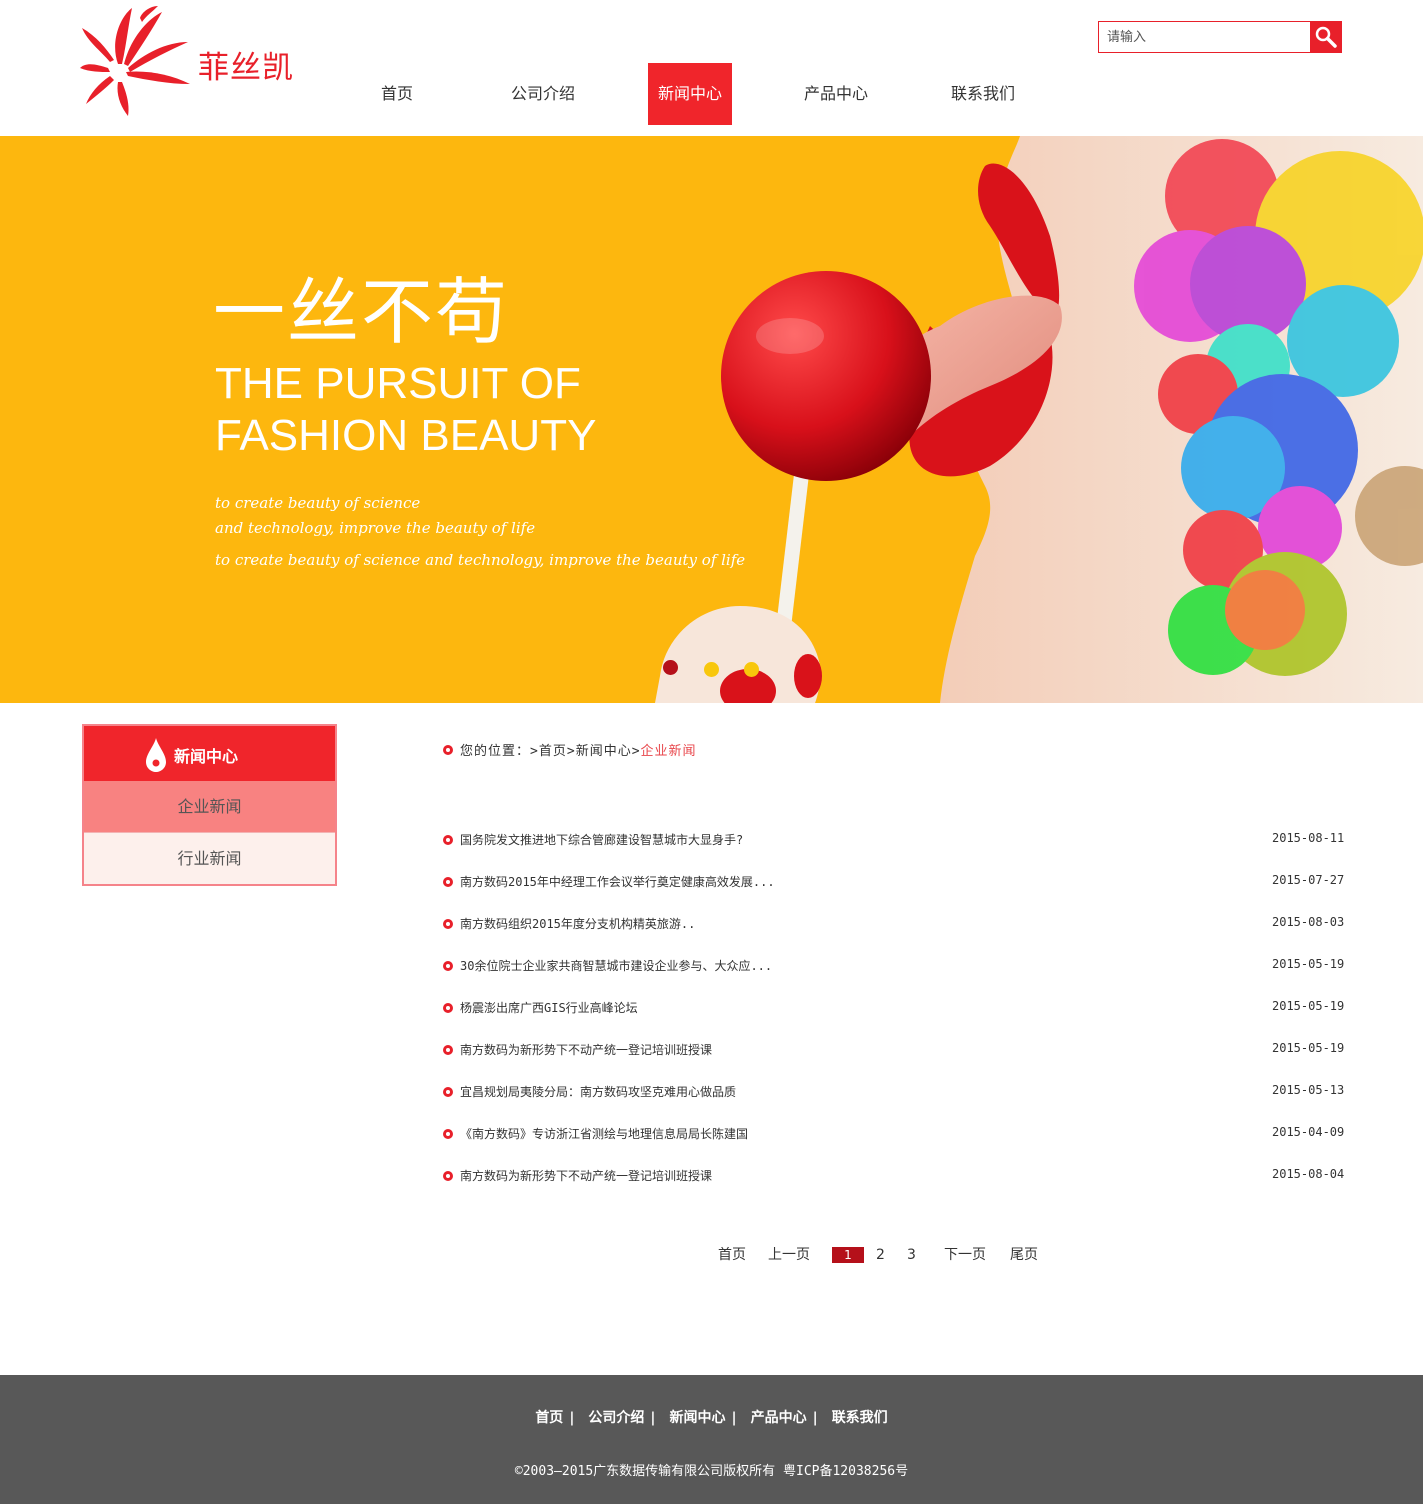 The width and height of the screenshot is (1423, 1504). What do you see at coordinates (1308, 838) in the screenshot?
I see `news-item-date: 2015-08-11` at bounding box center [1308, 838].